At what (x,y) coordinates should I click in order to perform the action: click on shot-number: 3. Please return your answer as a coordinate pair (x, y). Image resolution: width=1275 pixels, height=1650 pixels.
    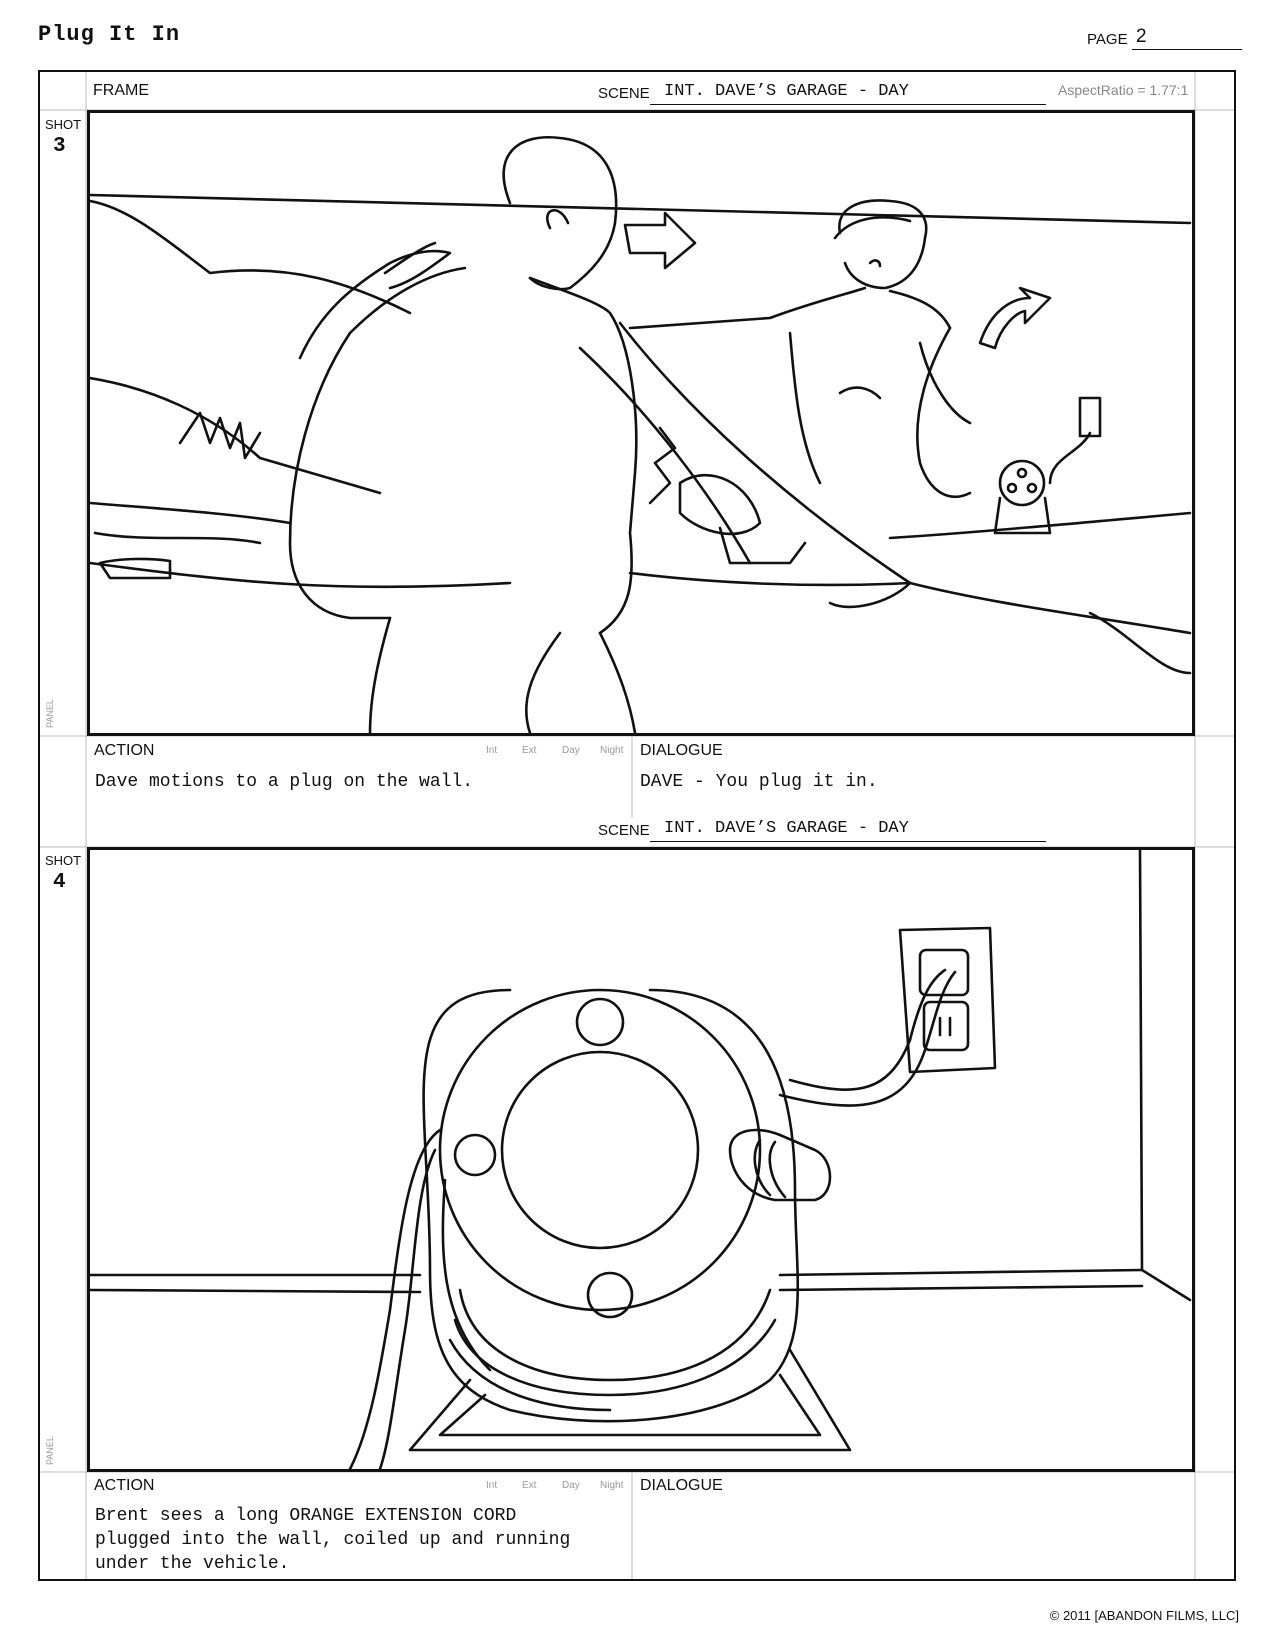
    Looking at the image, I should click on (59, 146).